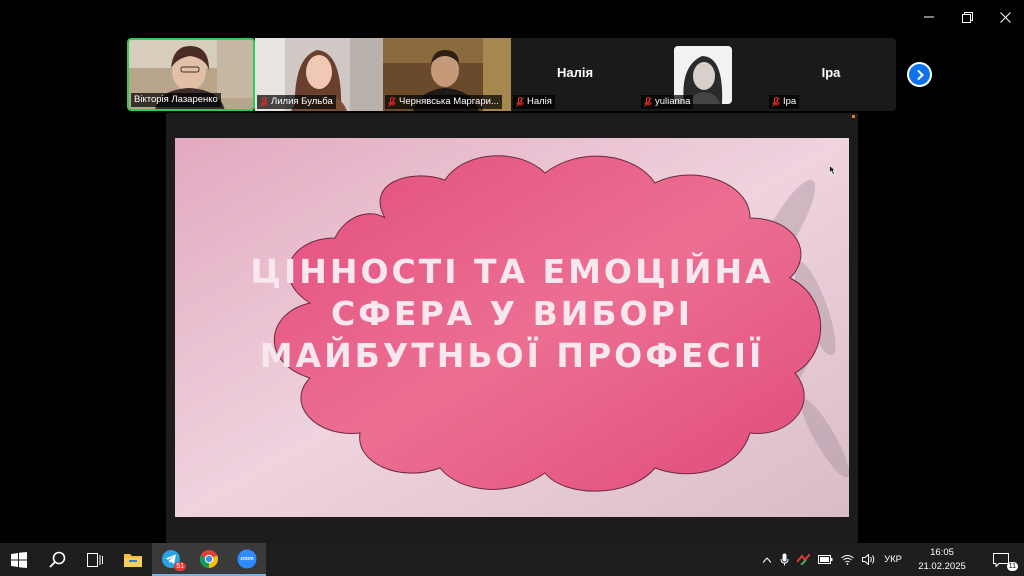 The image size is (1024, 576). What do you see at coordinates (673, 101) in the screenshot?
I see `participant-name: yulianna` at bounding box center [673, 101].